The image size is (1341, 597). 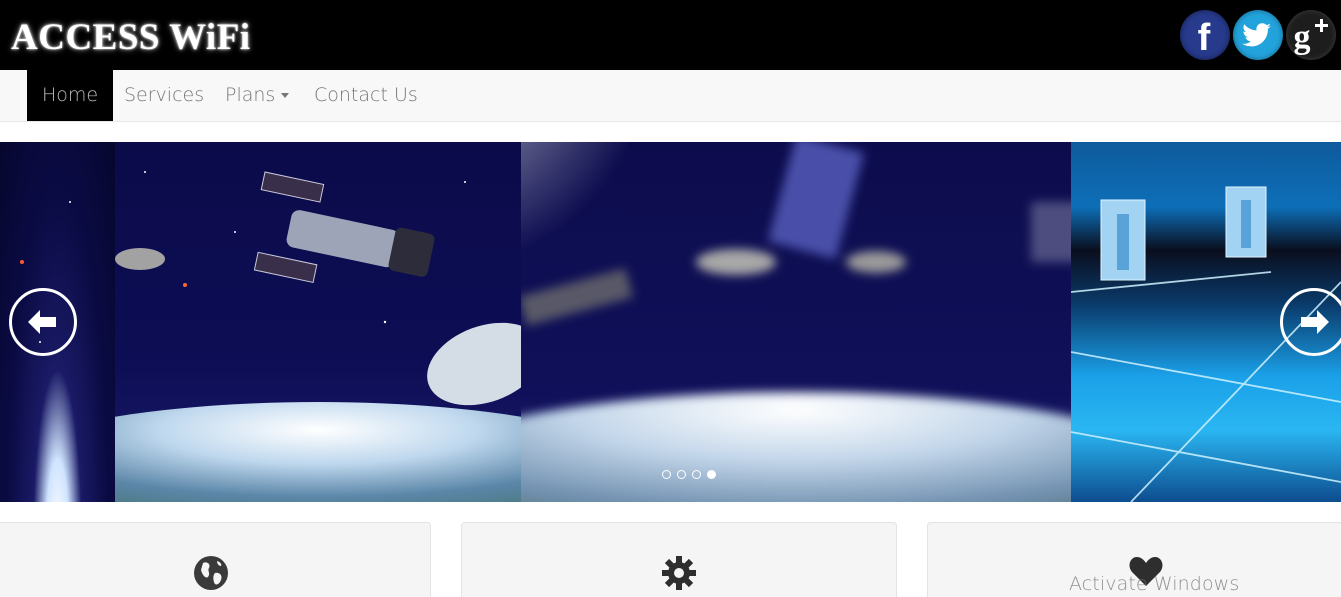 I want to click on nav-contact: Contact Us, so click(x=366, y=95).